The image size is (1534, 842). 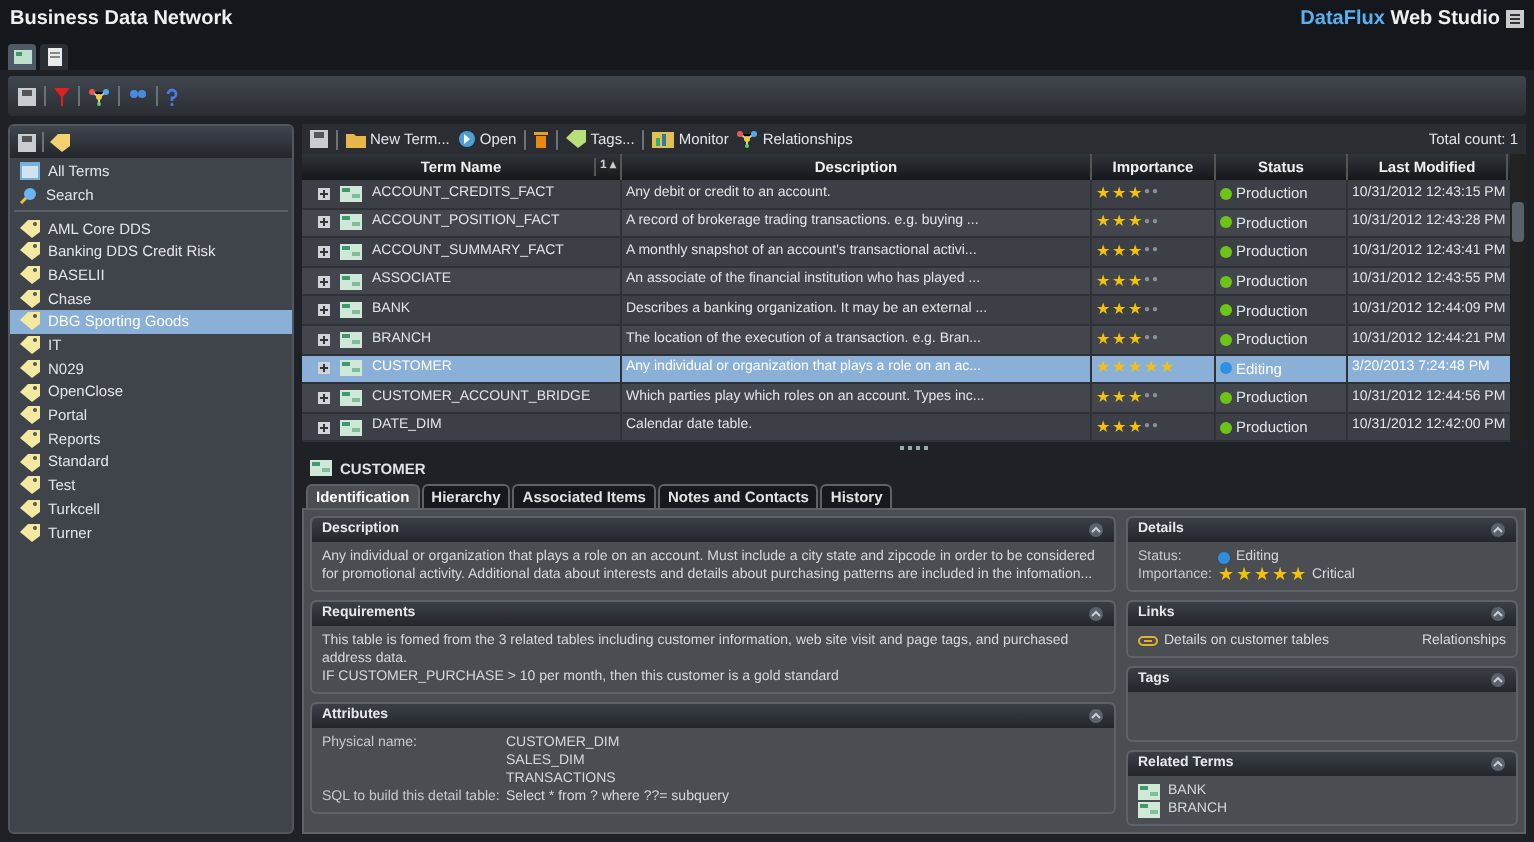 What do you see at coordinates (663, 139) in the screenshot?
I see `monitor-icon` at bounding box center [663, 139].